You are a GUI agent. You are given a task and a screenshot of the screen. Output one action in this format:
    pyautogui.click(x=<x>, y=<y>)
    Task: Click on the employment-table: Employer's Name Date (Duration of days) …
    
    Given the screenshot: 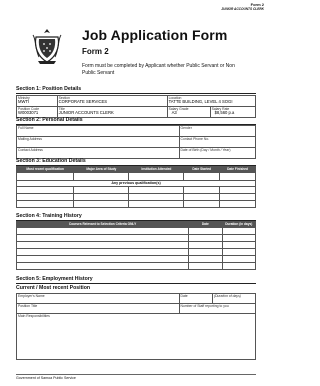 What is the action you would take?
    pyautogui.click(x=136, y=326)
    